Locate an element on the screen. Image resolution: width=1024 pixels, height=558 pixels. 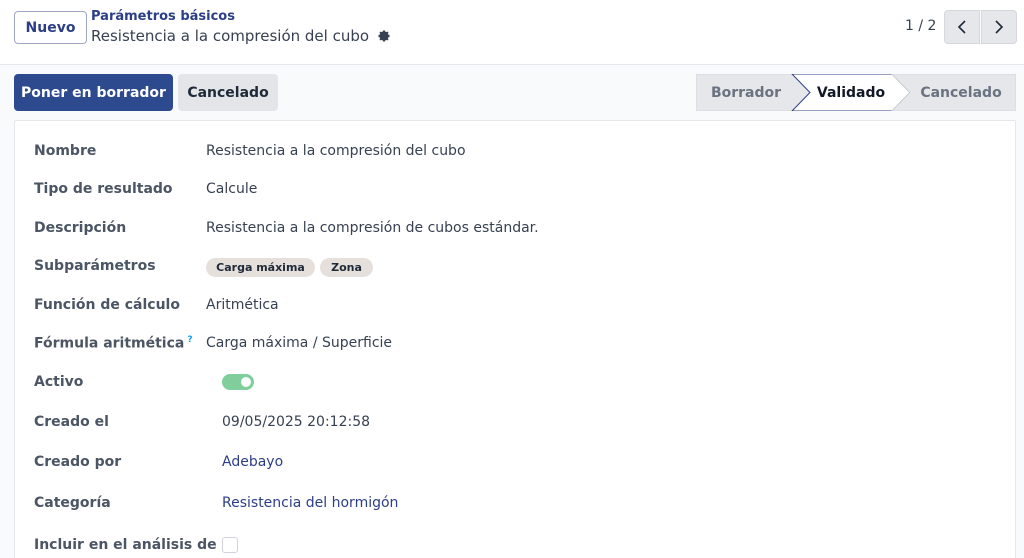
set-draft-button: Poner en borrador is located at coordinates (93, 92).